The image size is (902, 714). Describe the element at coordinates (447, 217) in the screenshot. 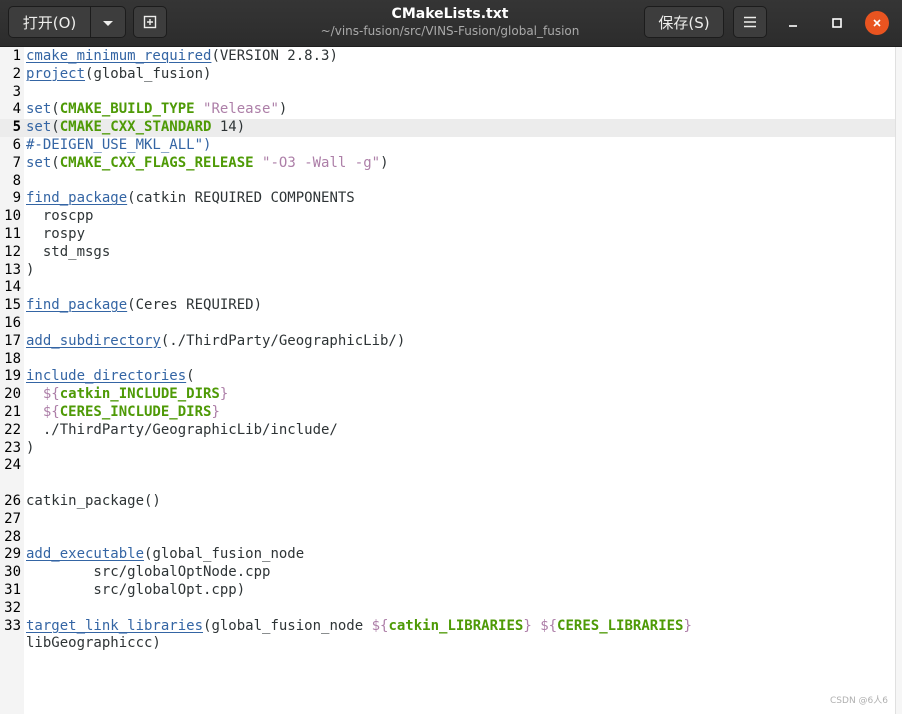

I see `code-line: 10 roscpp` at that location.